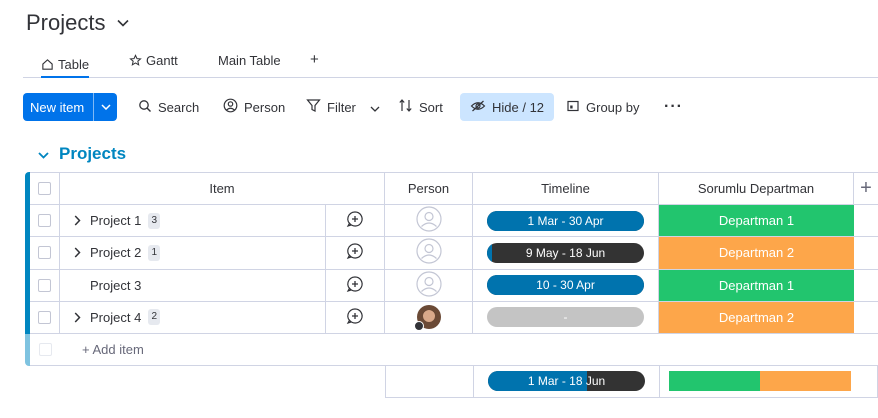  I want to click on table-row: Project 4 2 - Departman 2, so click(454, 317).